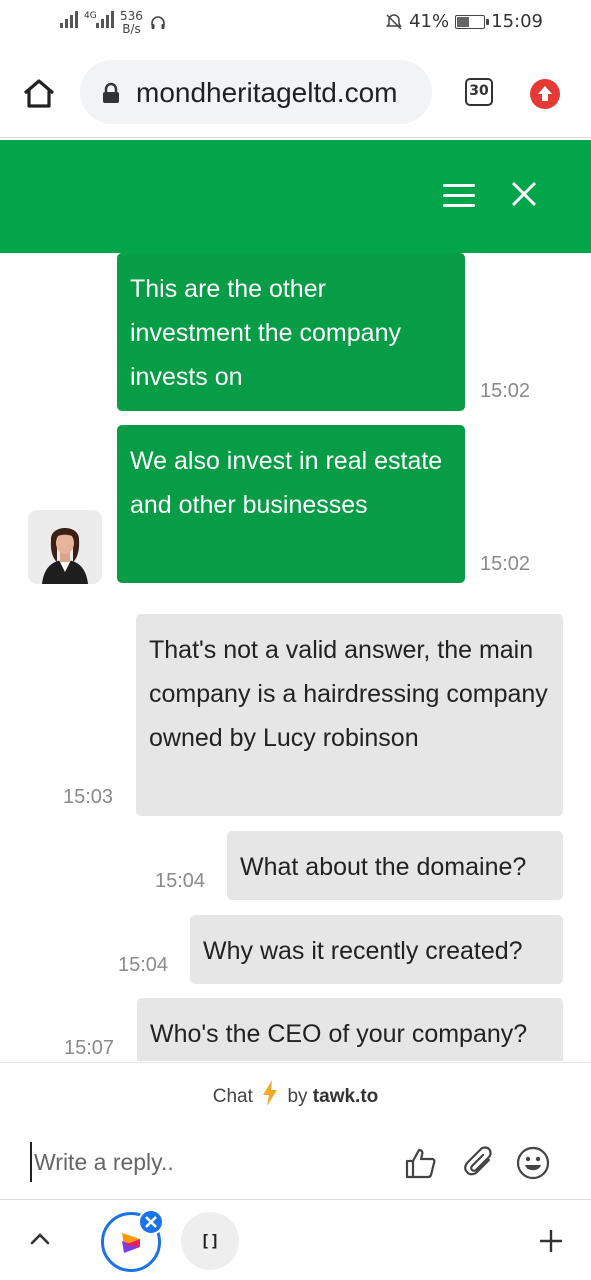 The height and width of the screenshot is (1280, 591). I want to click on reply-area, so click(295, 1160).